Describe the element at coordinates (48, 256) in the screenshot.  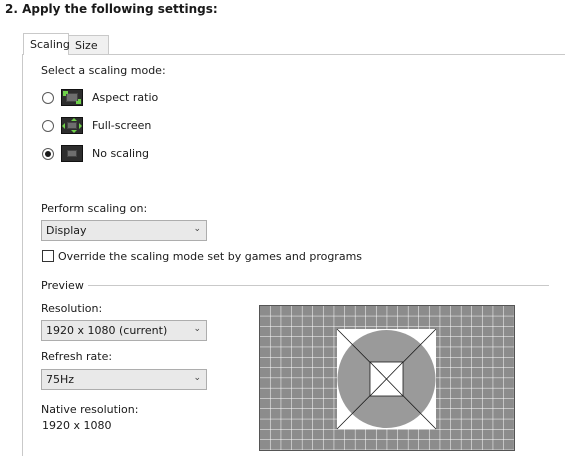
I see `override-checkbox` at that location.